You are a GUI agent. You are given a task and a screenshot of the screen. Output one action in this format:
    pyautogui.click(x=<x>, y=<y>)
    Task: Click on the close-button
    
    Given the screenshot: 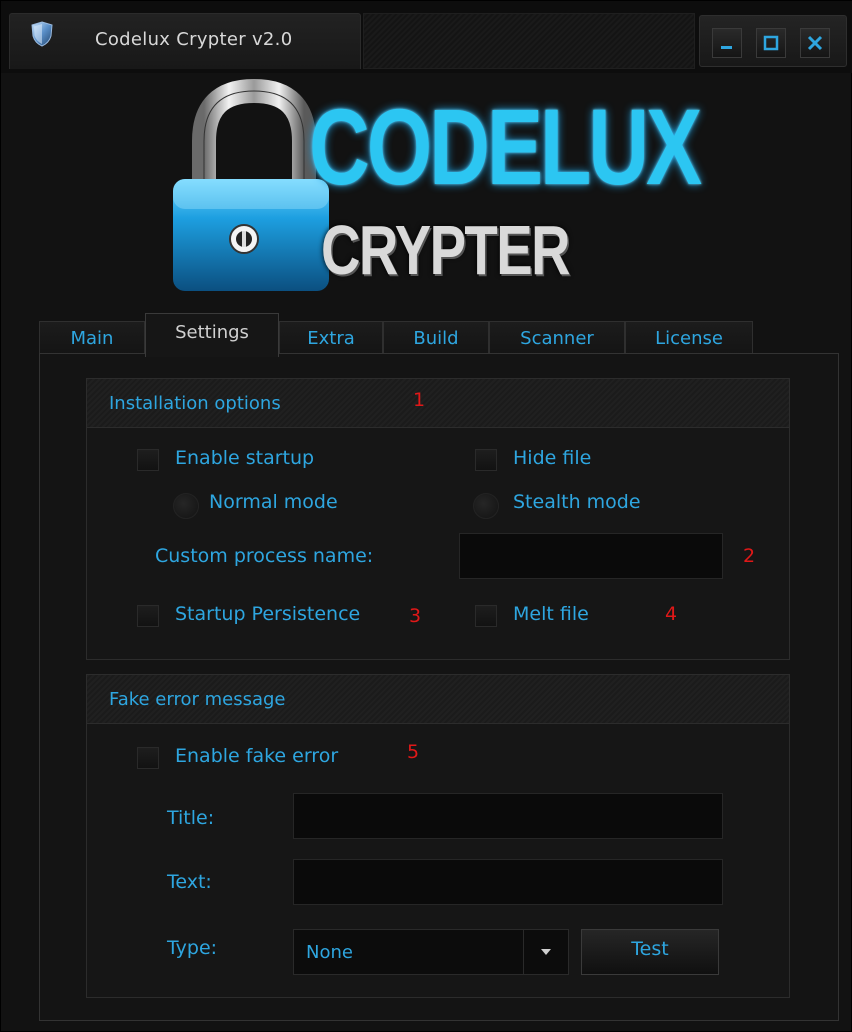 What is the action you would take?
    pyautogui.click(x=815, y=43)
    